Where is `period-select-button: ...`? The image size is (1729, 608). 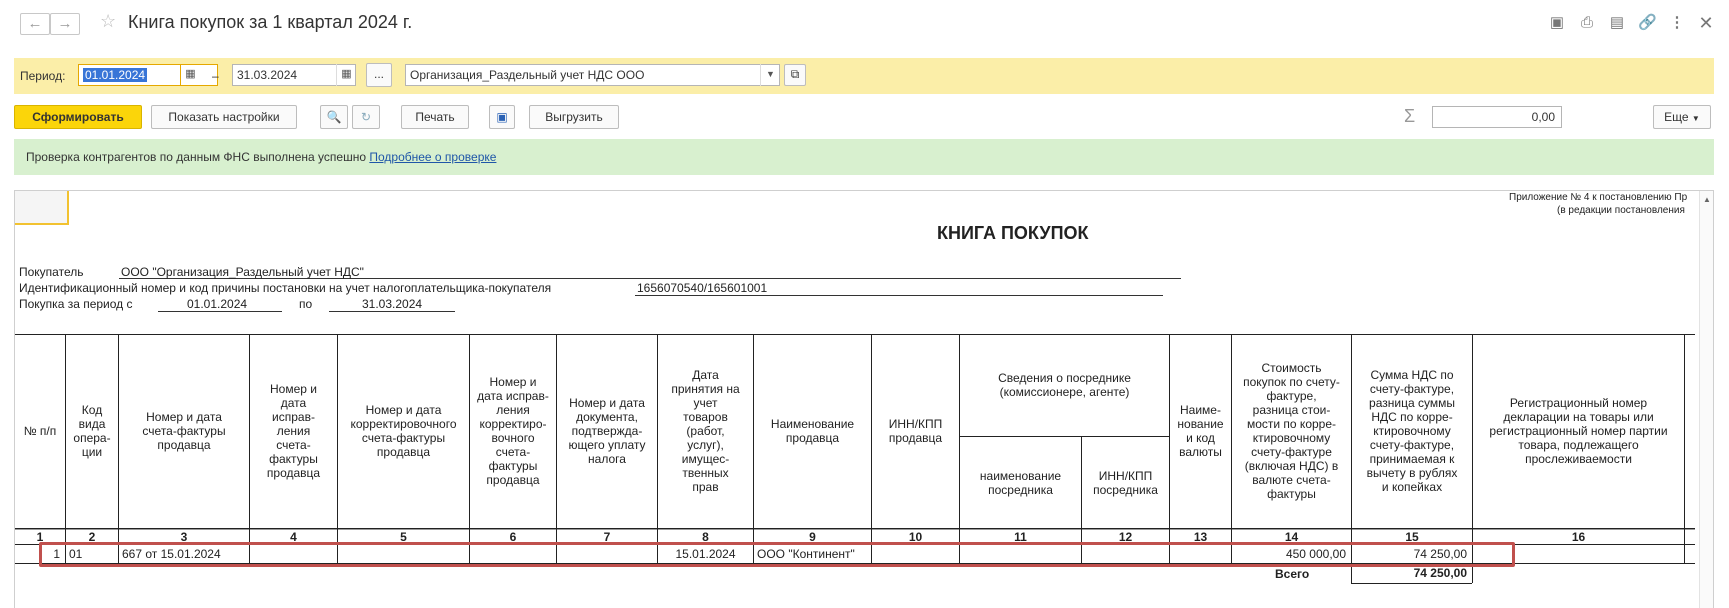 period-select-button: ... is located at coordinates (379, 75).